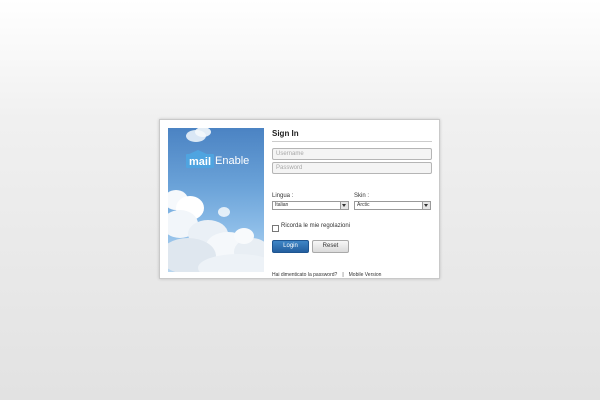  I want to click on mobile-version-link: Mobile Version, so click(365, 275).